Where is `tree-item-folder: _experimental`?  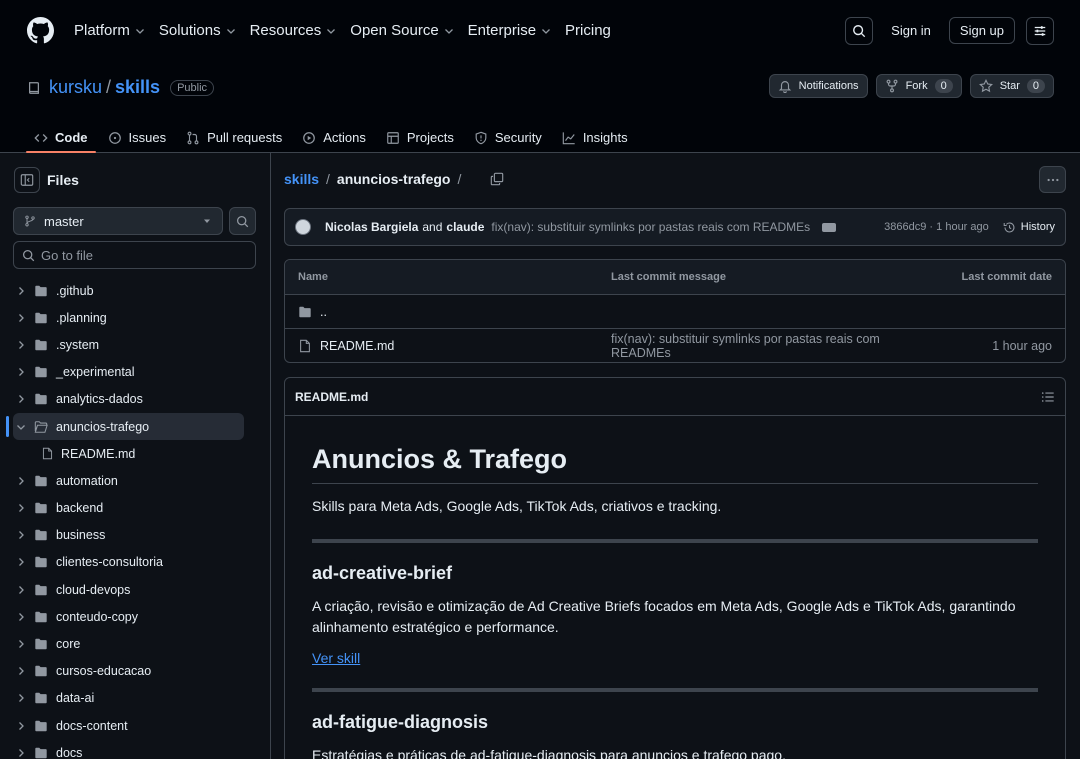 tree-item-folder: _experimental is located at coordinates (135, 372).